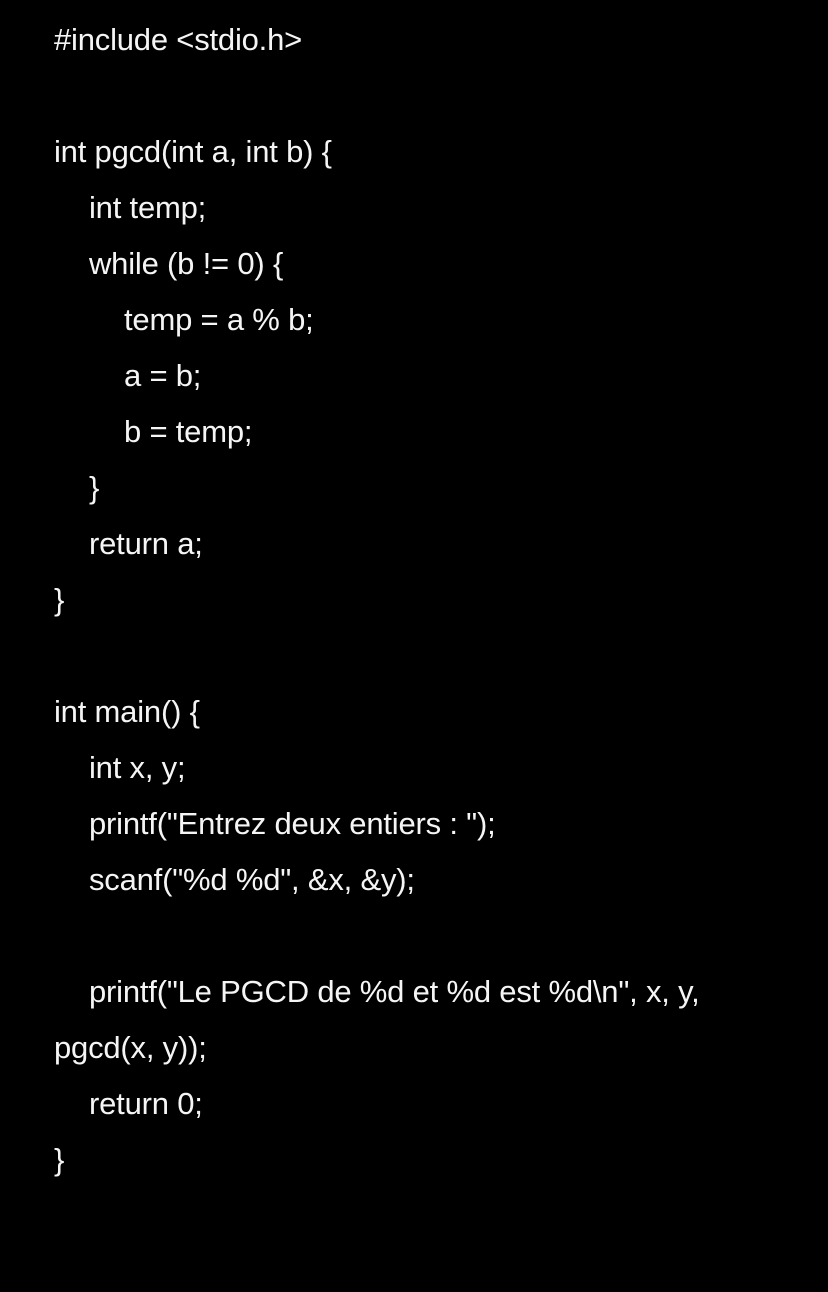 This screenshot has width=828, height=1292. Describe the element at coordinates (188, 431) in the screenshot. I see `code-line-b-assignment: b = temp;` at that location.